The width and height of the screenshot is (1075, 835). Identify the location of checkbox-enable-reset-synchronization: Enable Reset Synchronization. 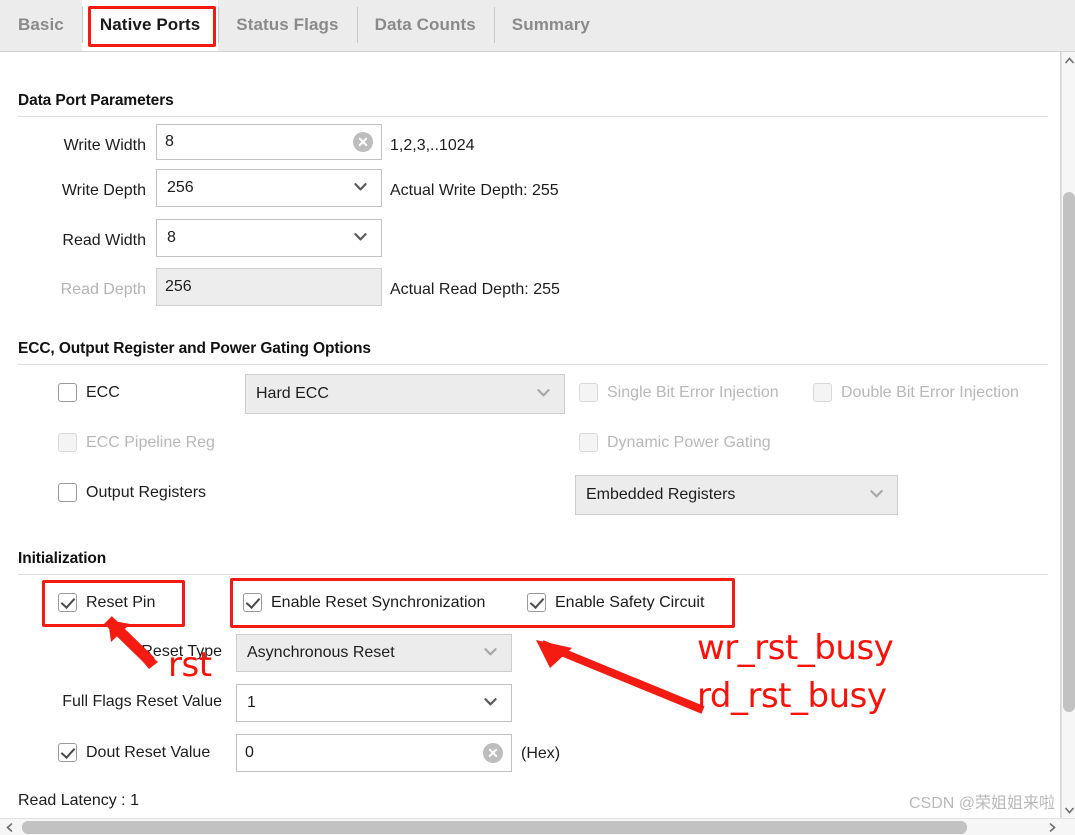
(364, 602).